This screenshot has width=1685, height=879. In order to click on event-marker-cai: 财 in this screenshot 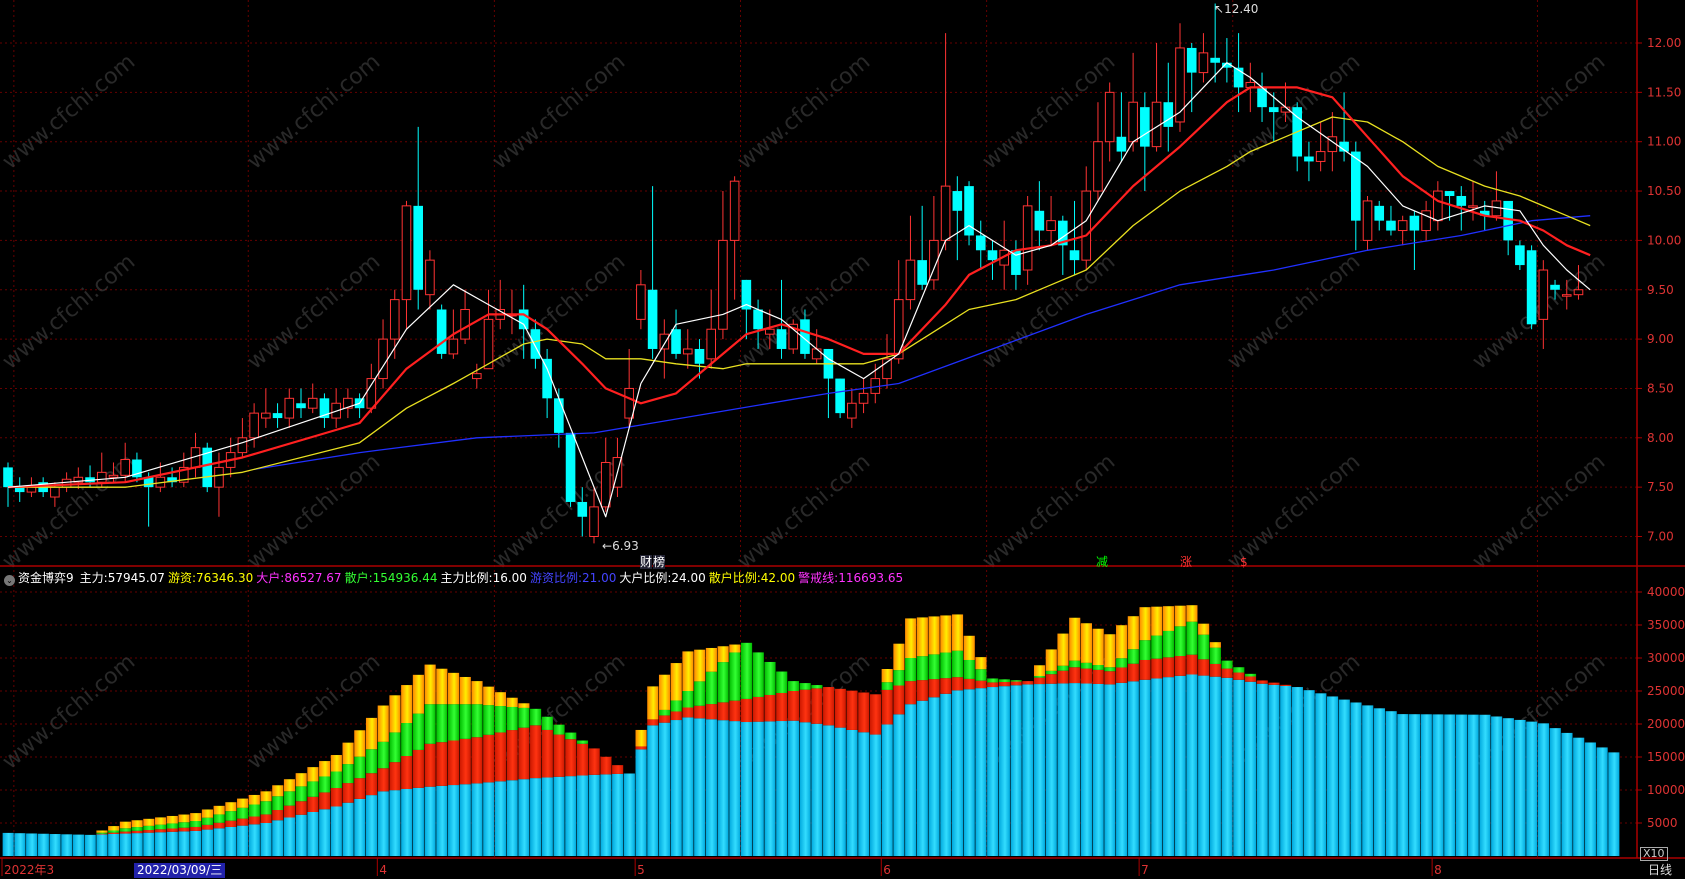, I will do `click(646, 562)`.